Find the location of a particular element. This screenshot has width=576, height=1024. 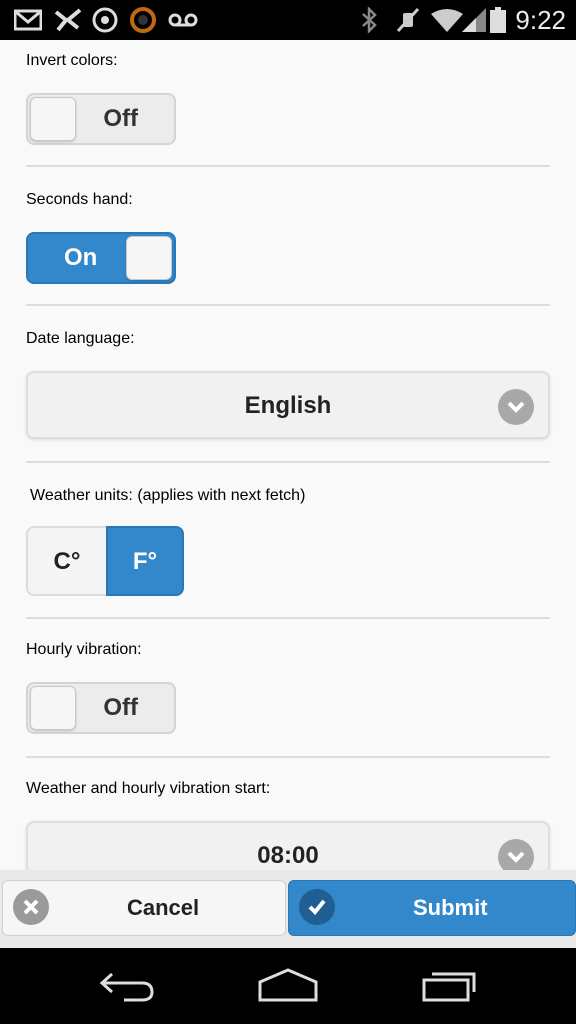

select-value: English is located at coordinates (288, 405).